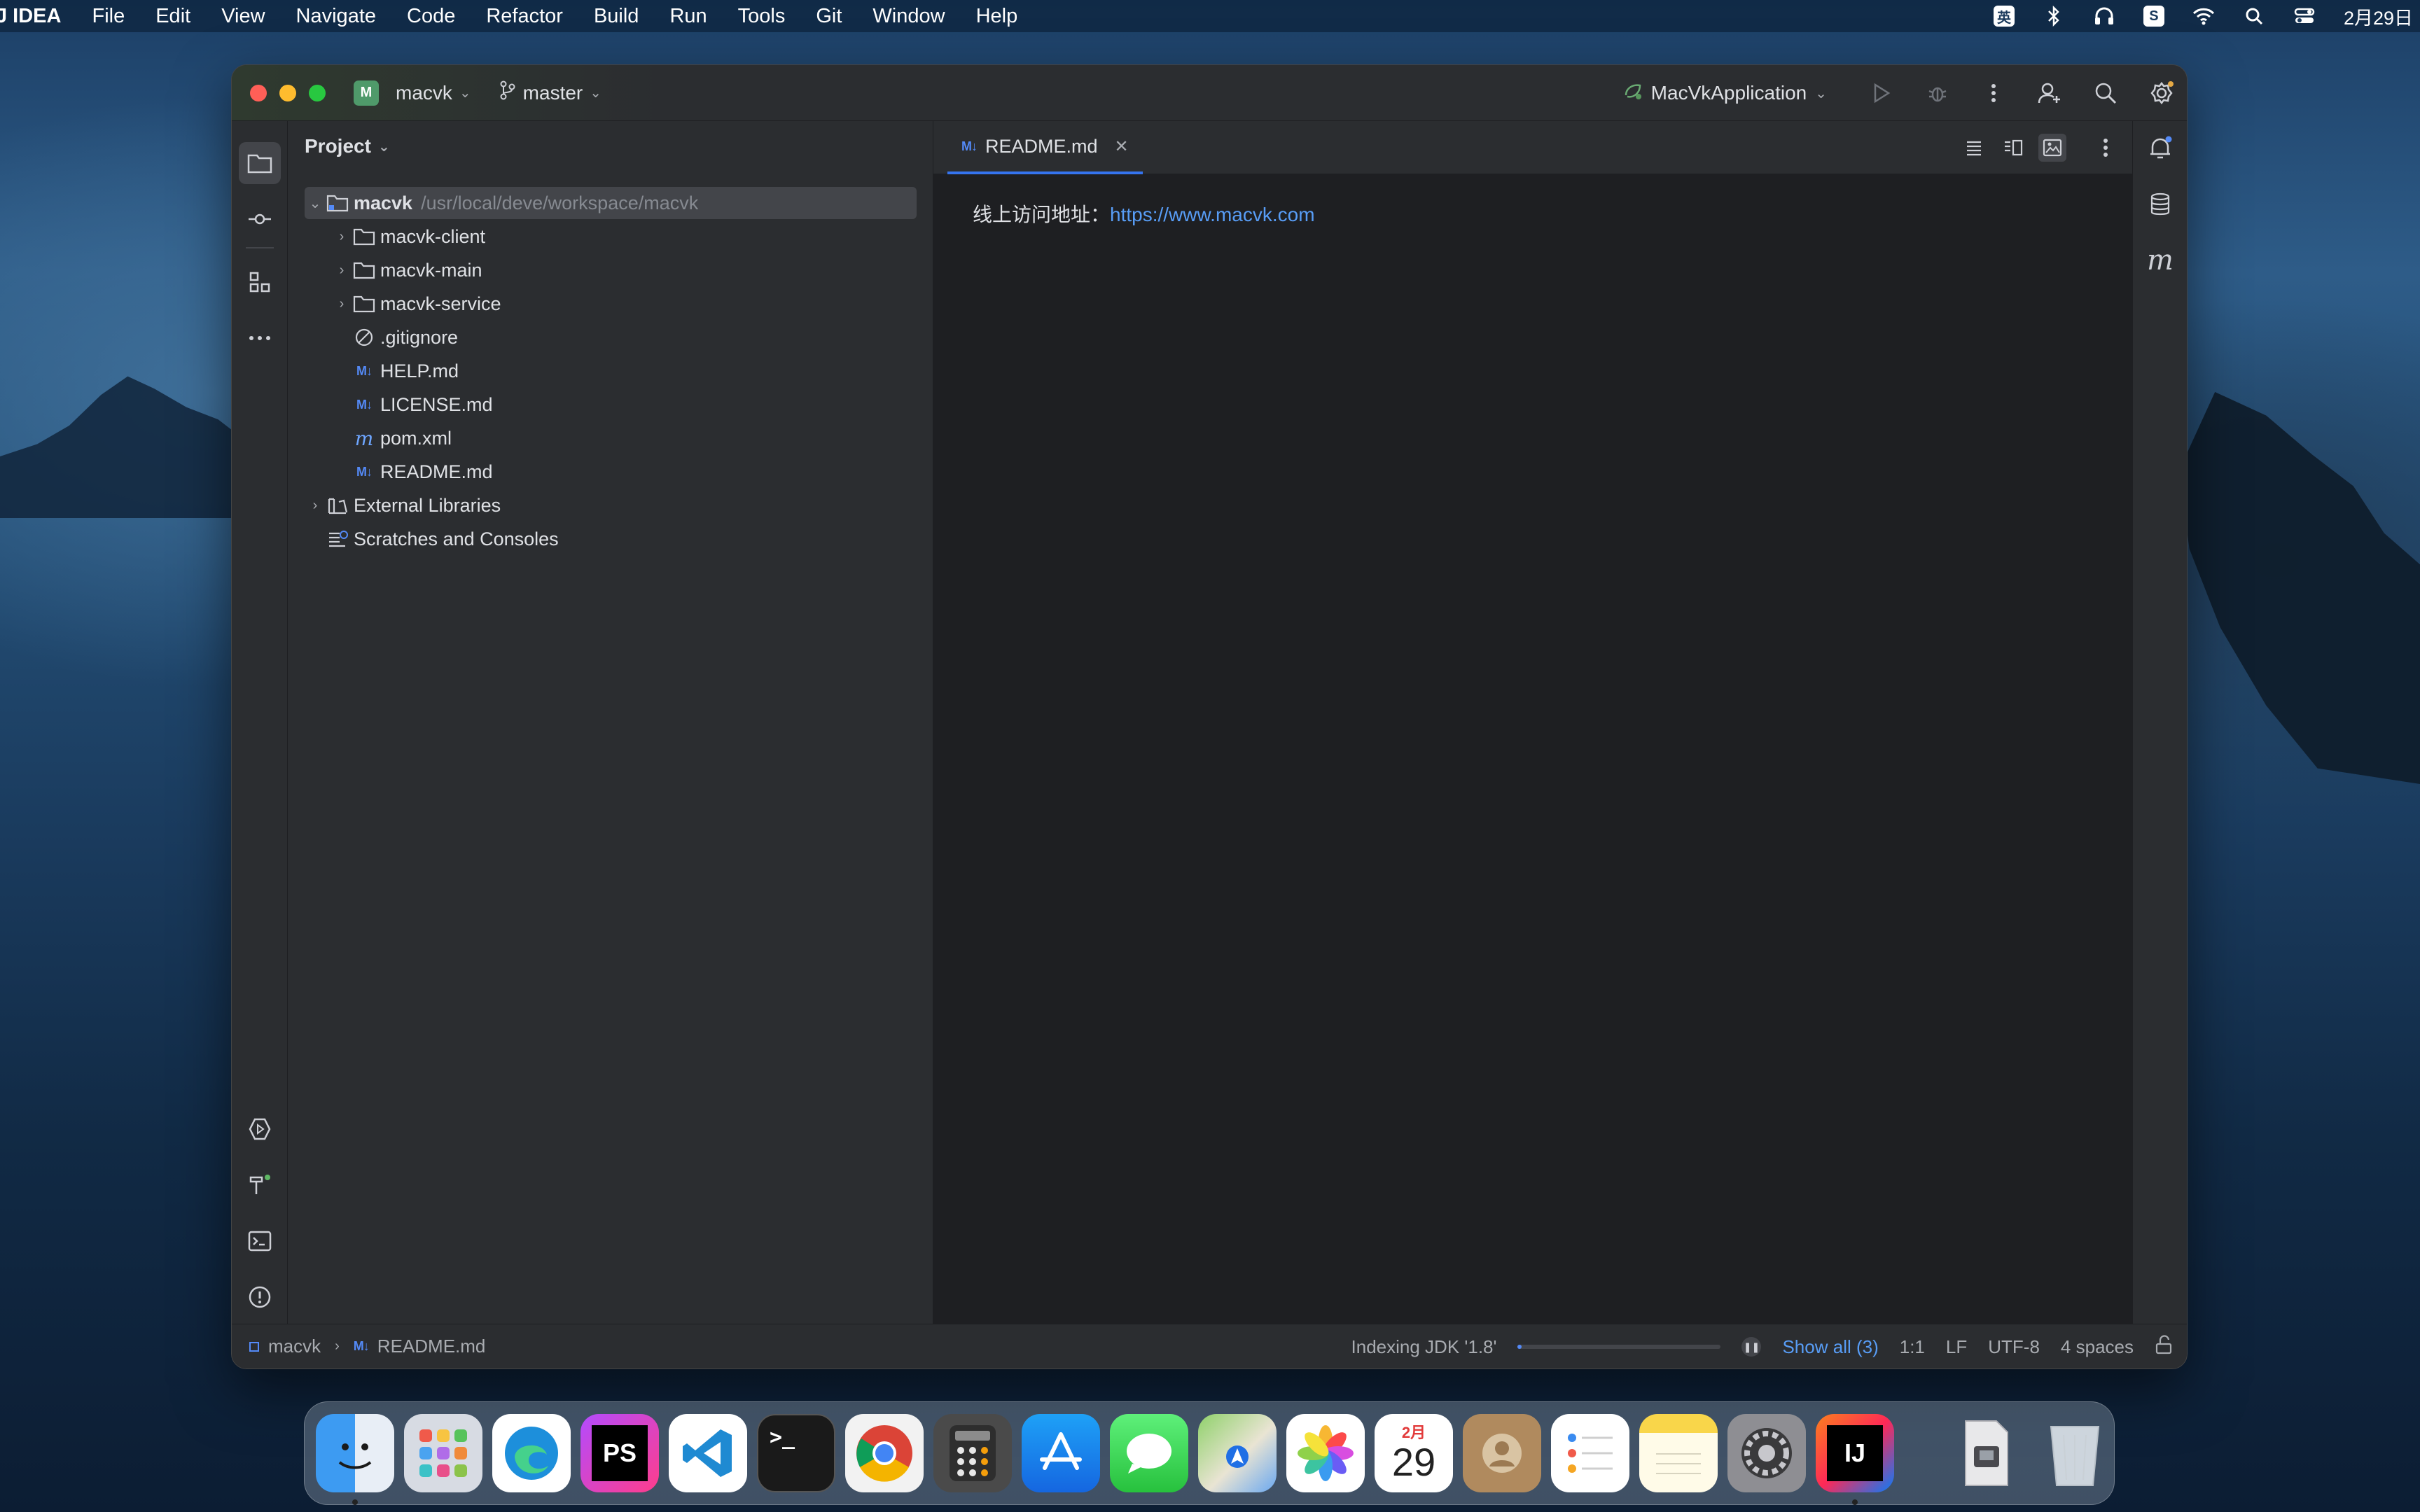 This screenshot has width=2420, height=1512. What do you see at coordinates (2049, 93) in the screenshot?
I see `code-with-me-icon` at bounding box center [2049, 93].